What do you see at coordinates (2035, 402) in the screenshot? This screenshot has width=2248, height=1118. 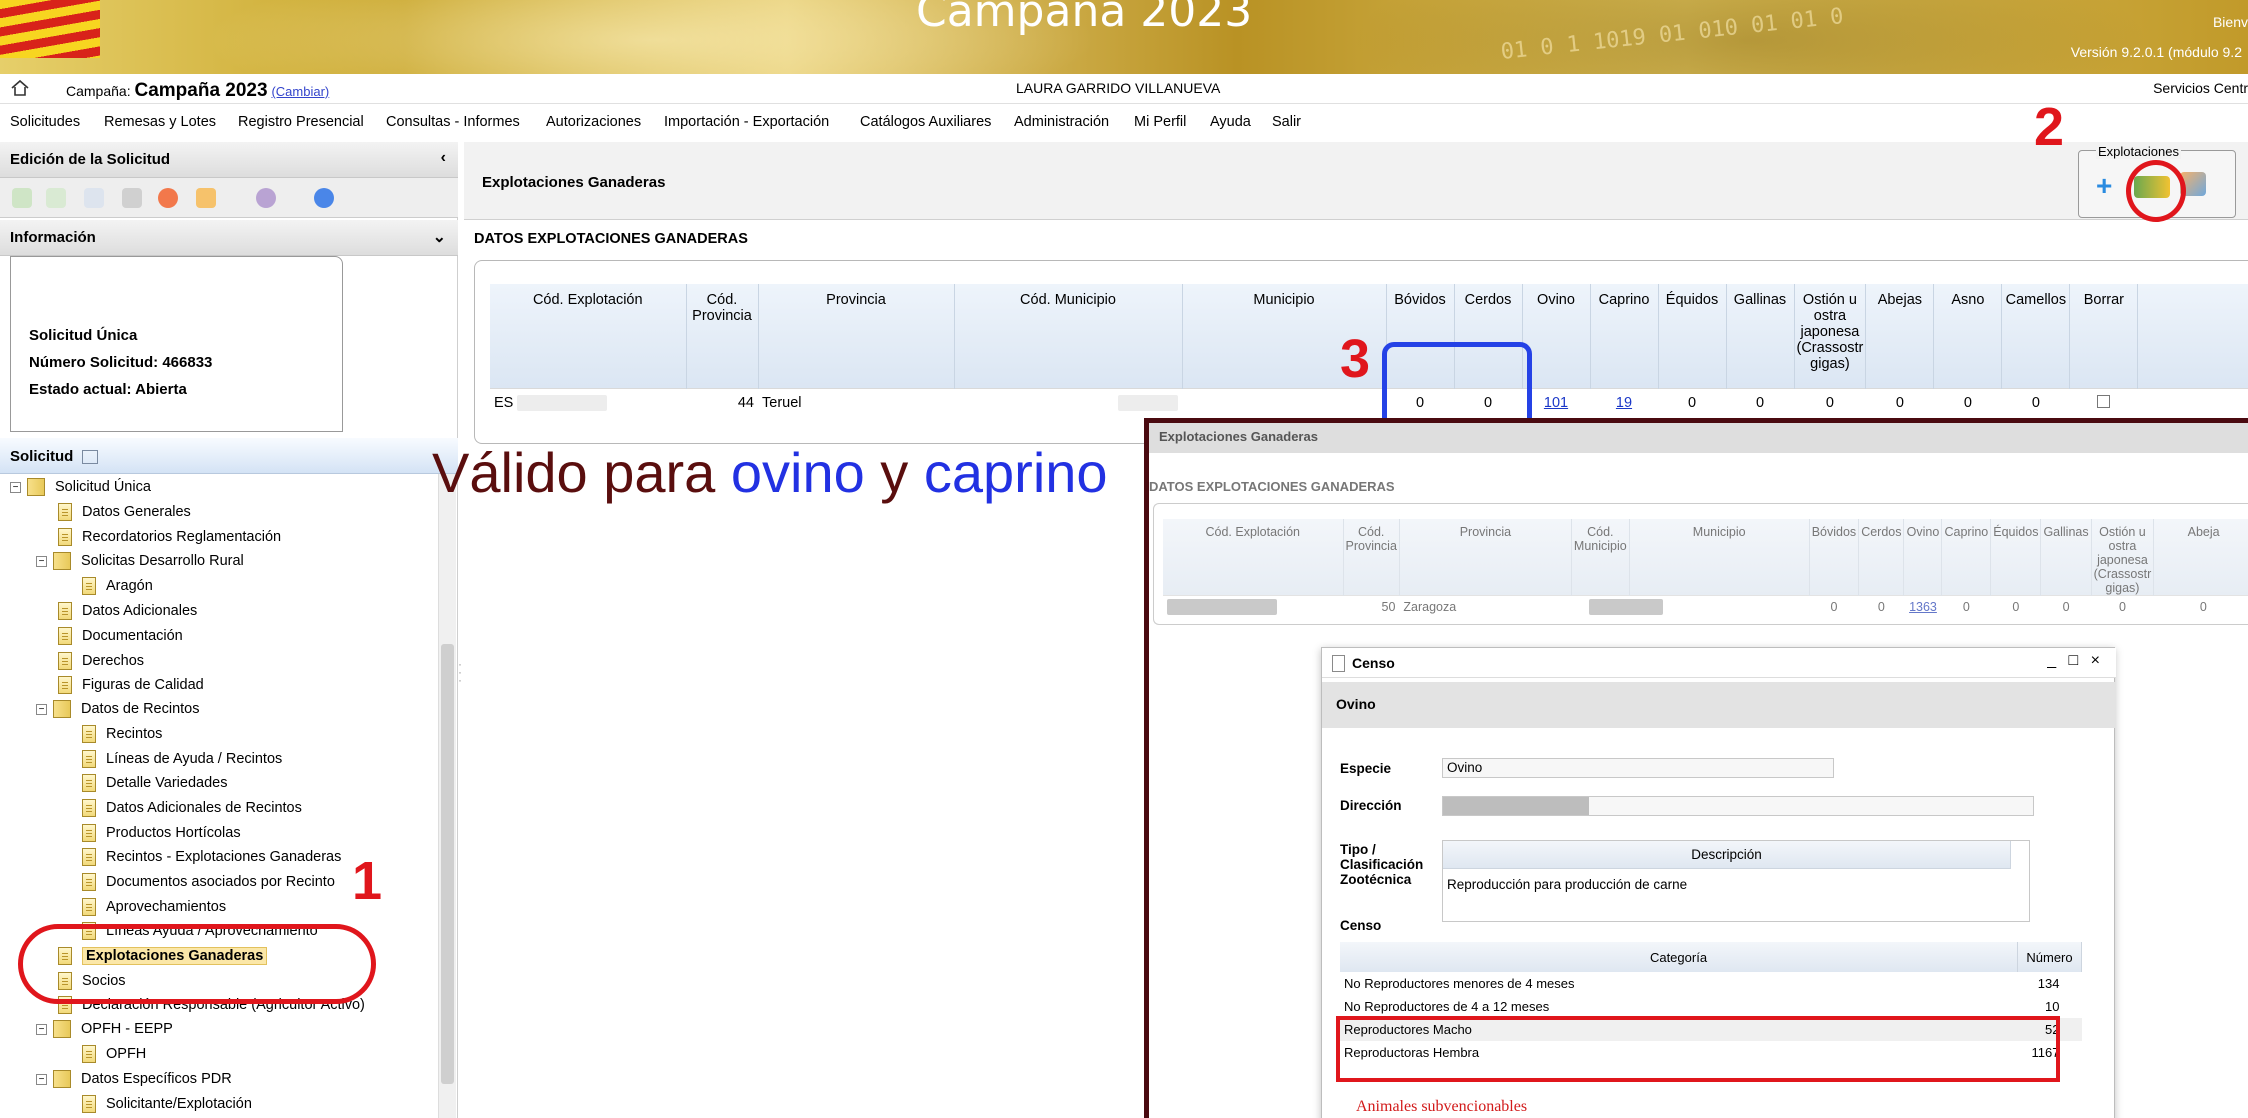 I see `cell-camellos: 0` at bounding box center [2035, 402].